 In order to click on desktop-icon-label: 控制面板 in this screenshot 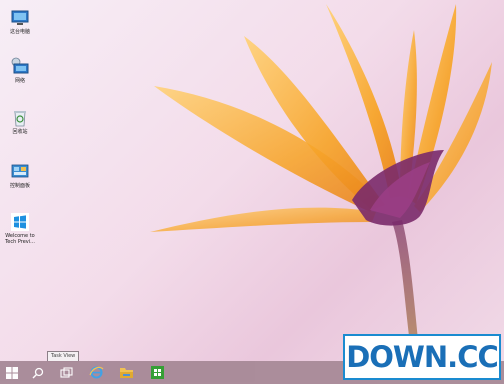, I will do `click(19, 186)`.